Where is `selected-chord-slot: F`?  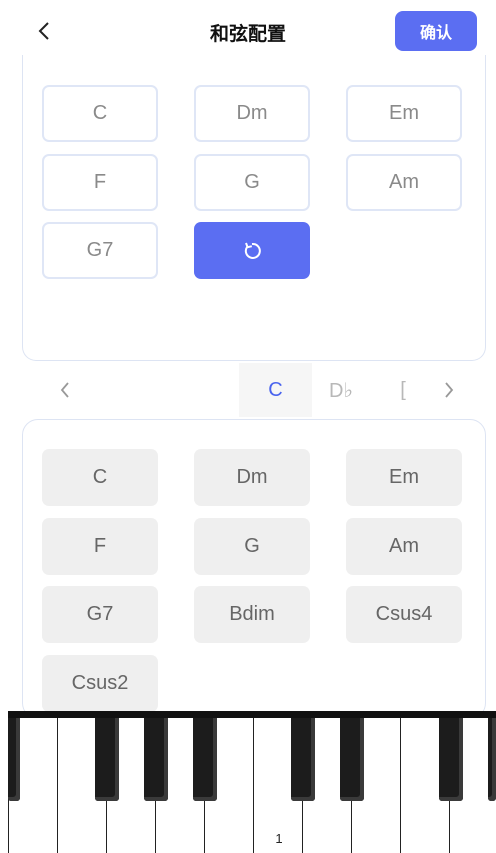 selected-chord-slot: F is located at coordinates (100, 182).